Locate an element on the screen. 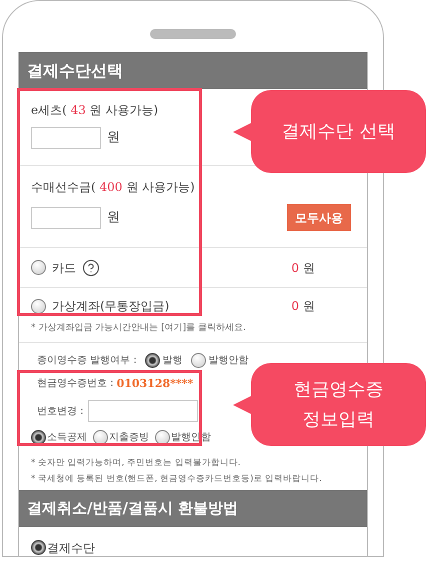 The height and width of the screenshot is (565, 428). payment-method-label: 가상계좌(무통장입금) is located at coordinates (111, 306).